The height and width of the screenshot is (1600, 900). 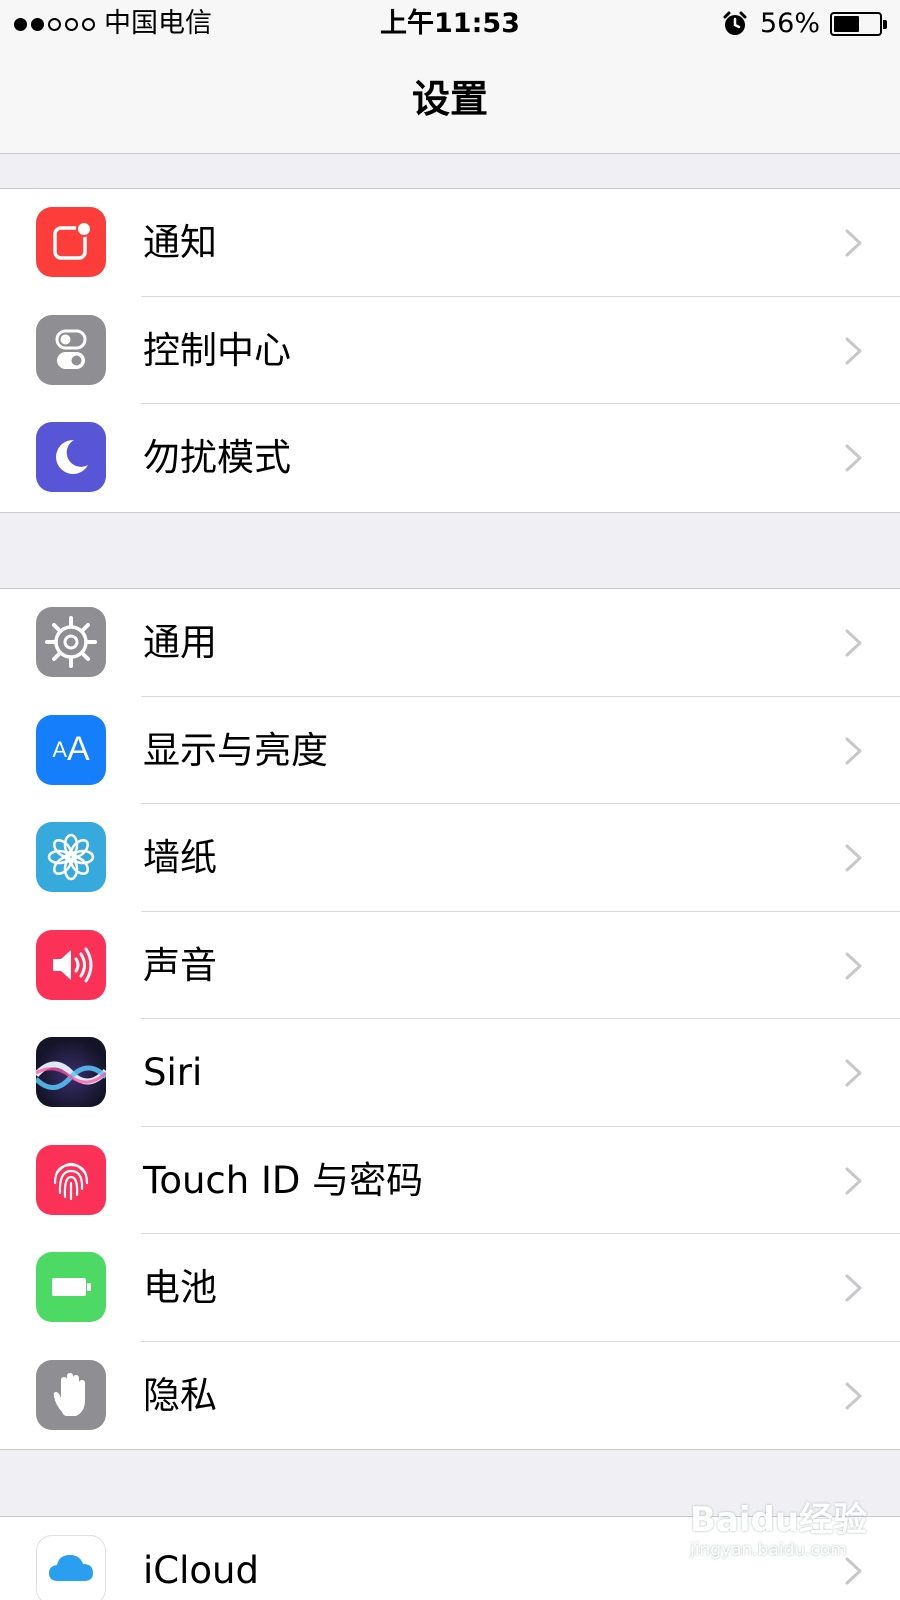 What do you see at coordinates (846, 24) in the screenshot?
I see `battery-fill` at bounding box center [846, 24].